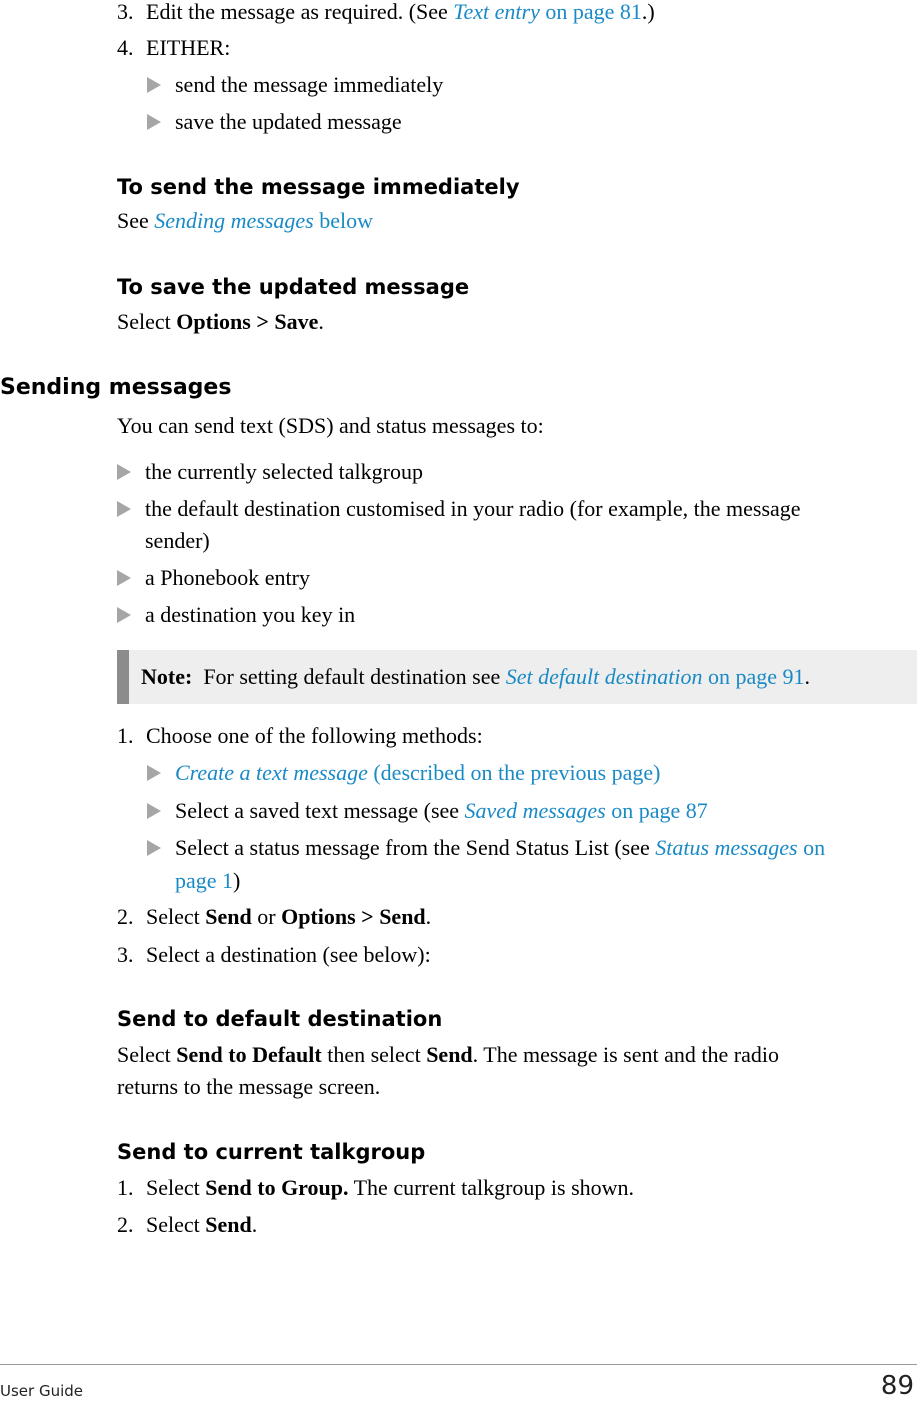 The image size is (917, 1401). What do you see at coordinates (274, 917) in the screenshot?
I see `step-2: 2. Select Send or Options > Send.` at bounding box center [274, 917].